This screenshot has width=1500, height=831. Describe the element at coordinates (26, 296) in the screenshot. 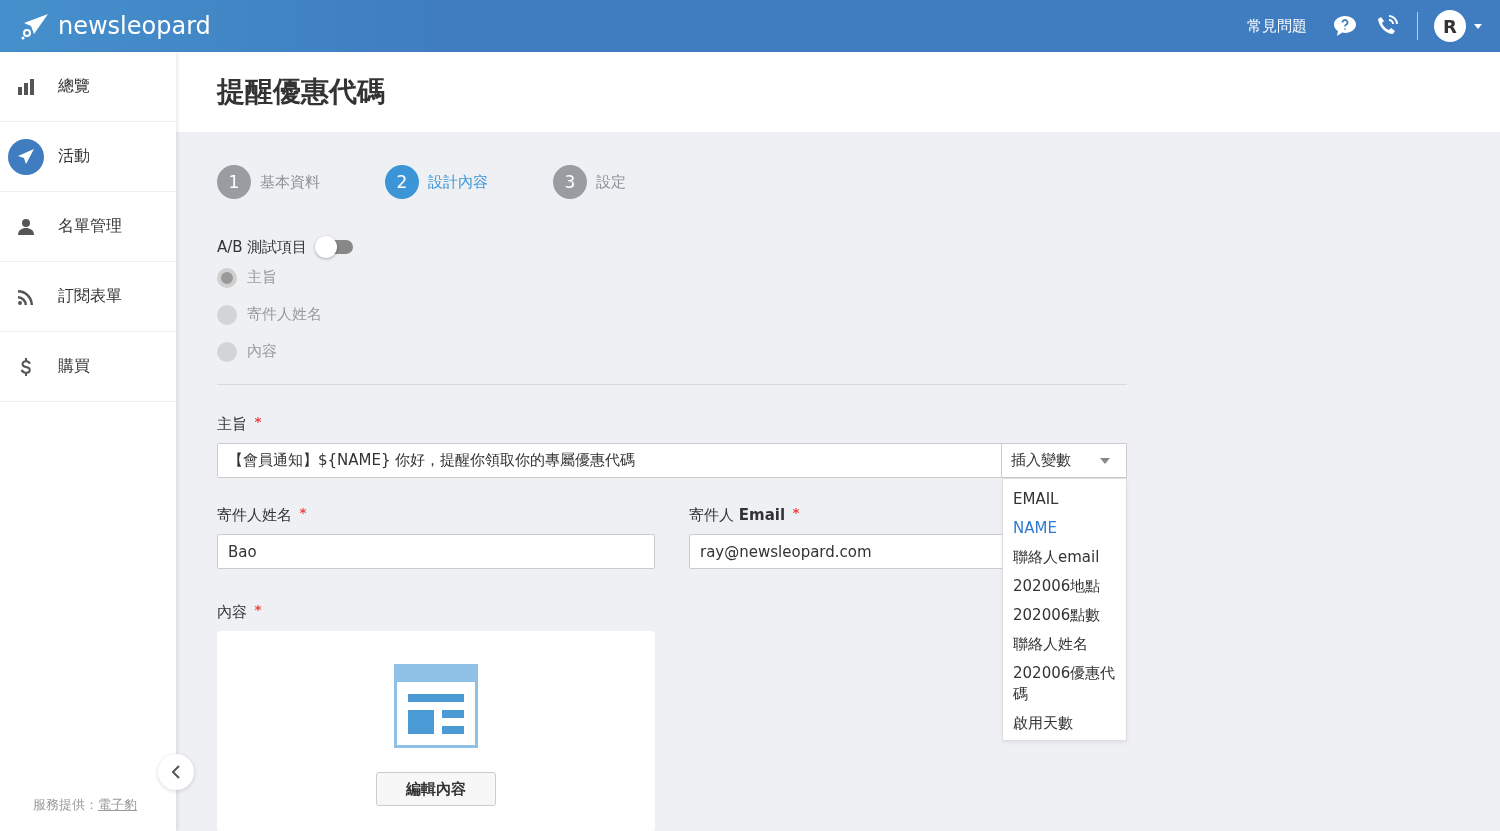

I see `rss-icon` at that location.